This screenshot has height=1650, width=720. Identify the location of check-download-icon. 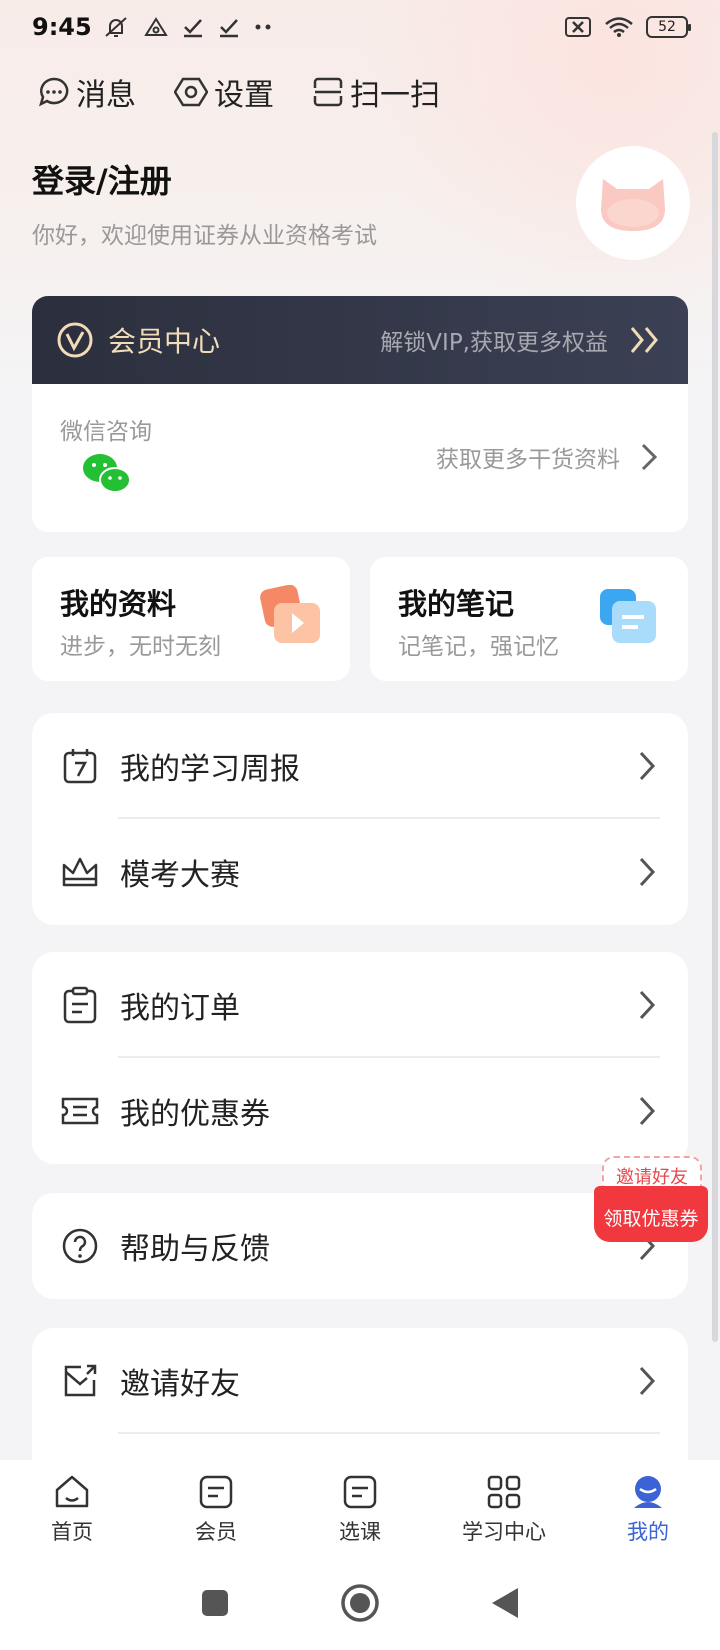
(192, 28).